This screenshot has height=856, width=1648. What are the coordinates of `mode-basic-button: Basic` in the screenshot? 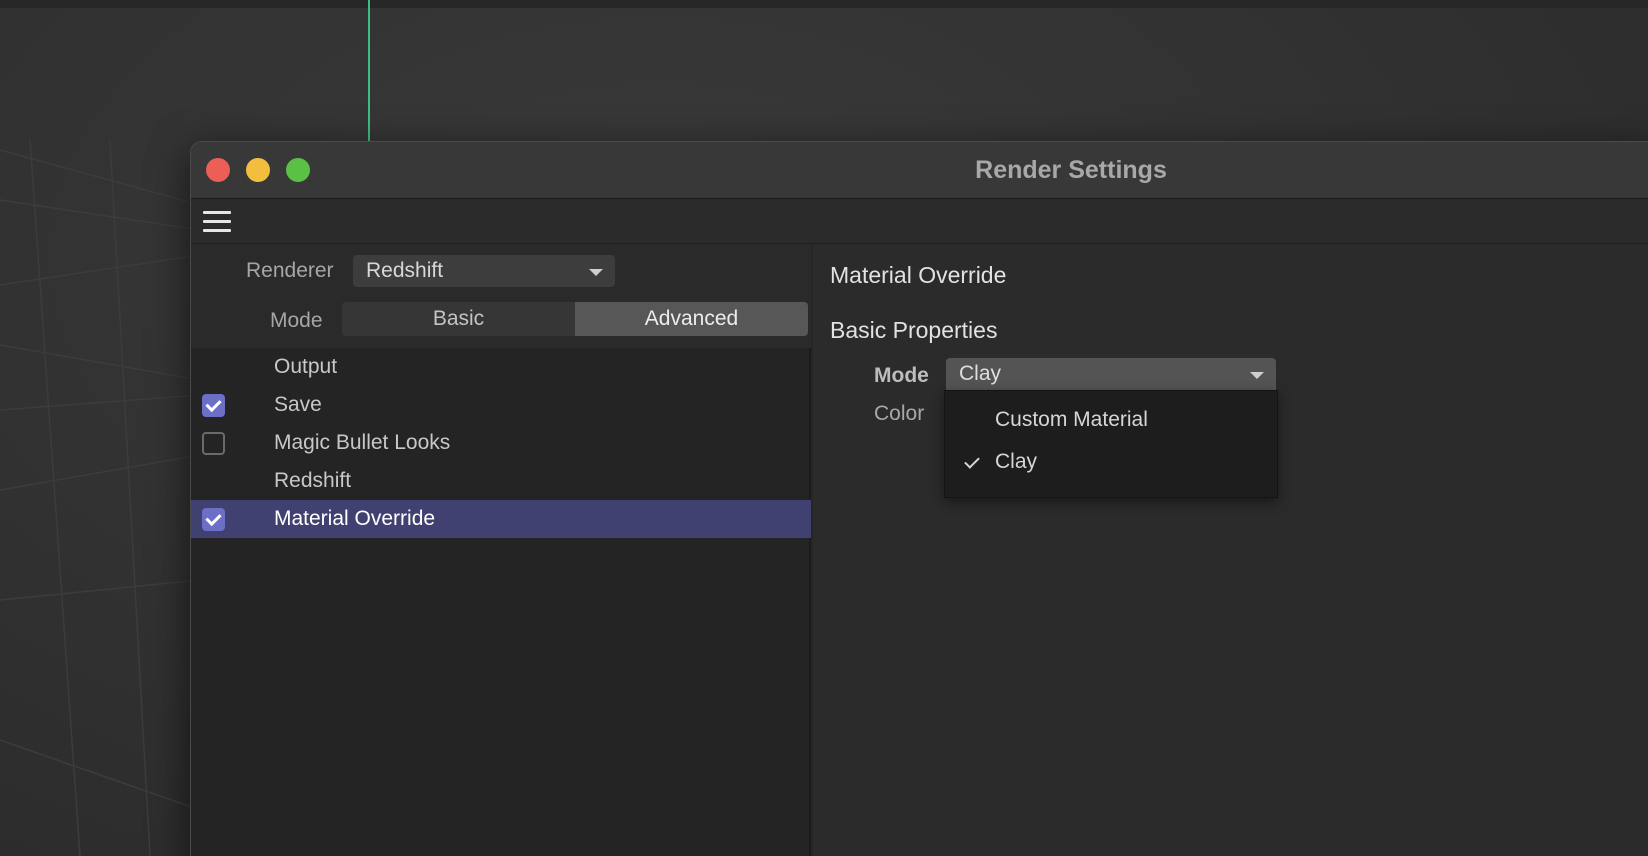 It's located at (458, 319).